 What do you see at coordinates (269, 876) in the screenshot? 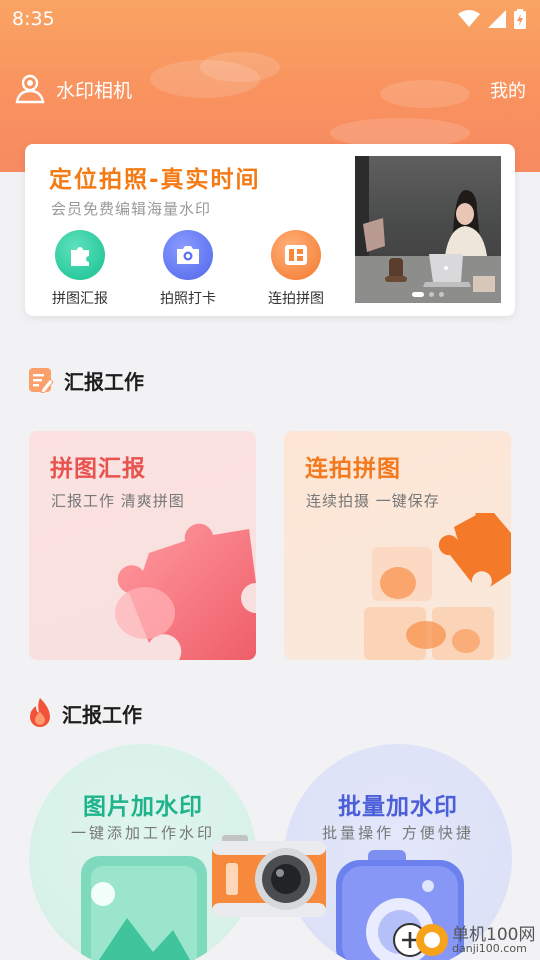
I see `orange-camera-illustration` at bounding box center [269, 876].